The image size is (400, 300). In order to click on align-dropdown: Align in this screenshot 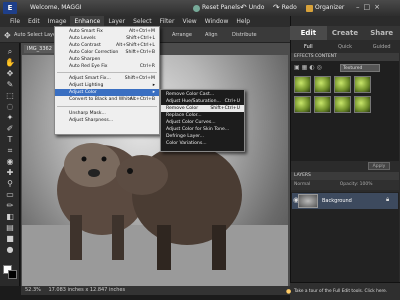, I will do `click(211, 35)`.